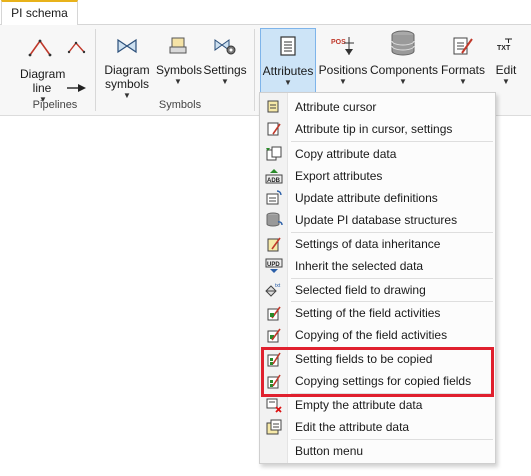 The height and width of the screenshot is (476, 531). I want to click on tab-pi-schema: PI schema, so click(39, 13).